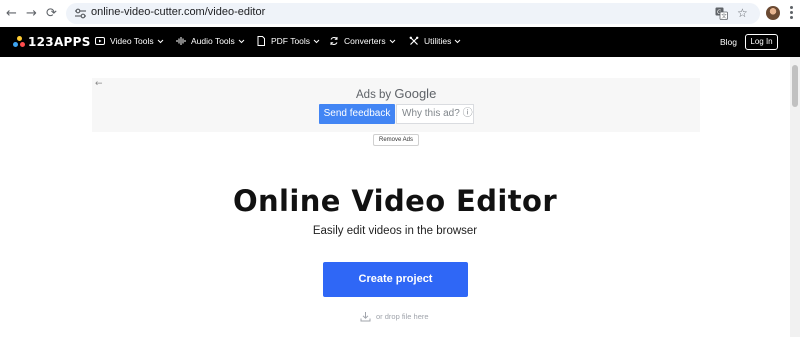 The image size is (800, 337). Describe the element at coordinates (415, 93) in the screenshot. I see `google-wordmark: Google` at that location.